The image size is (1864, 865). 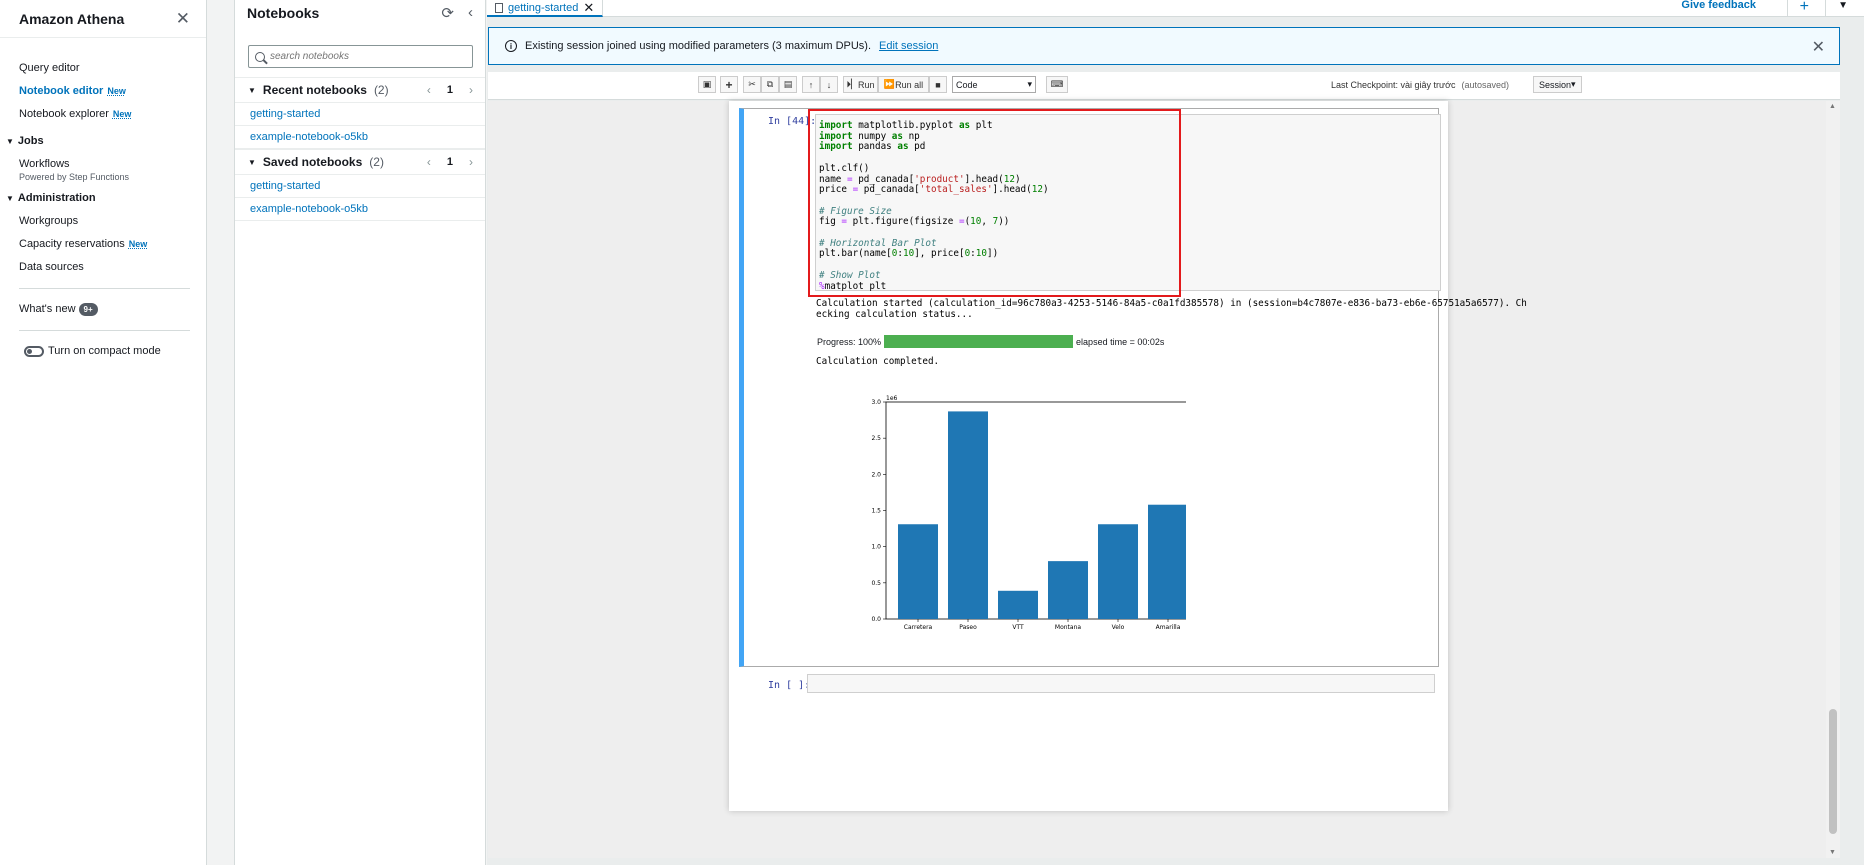 I want to click on dismiss-banner-icon: ✕, so click(x=1818, y=47).